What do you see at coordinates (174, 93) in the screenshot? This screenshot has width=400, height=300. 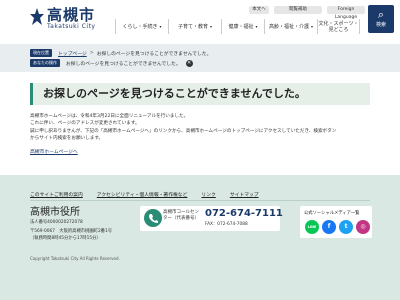 I see `page-title-text: お探しのページを見つけることができませんでした。` at bounding box center [174, 93].